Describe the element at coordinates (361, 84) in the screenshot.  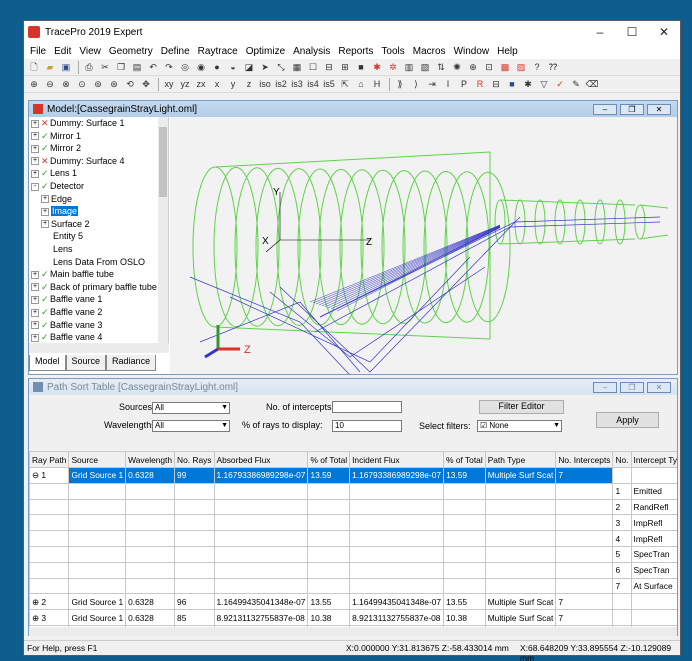
I see `home-view-icon: ⌂` at that location.